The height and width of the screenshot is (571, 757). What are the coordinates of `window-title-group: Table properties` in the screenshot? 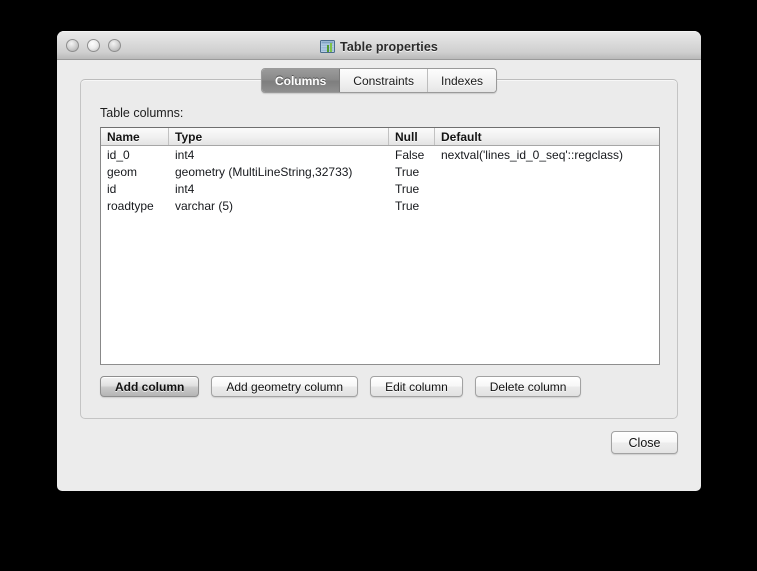 It's located at (379, 46).